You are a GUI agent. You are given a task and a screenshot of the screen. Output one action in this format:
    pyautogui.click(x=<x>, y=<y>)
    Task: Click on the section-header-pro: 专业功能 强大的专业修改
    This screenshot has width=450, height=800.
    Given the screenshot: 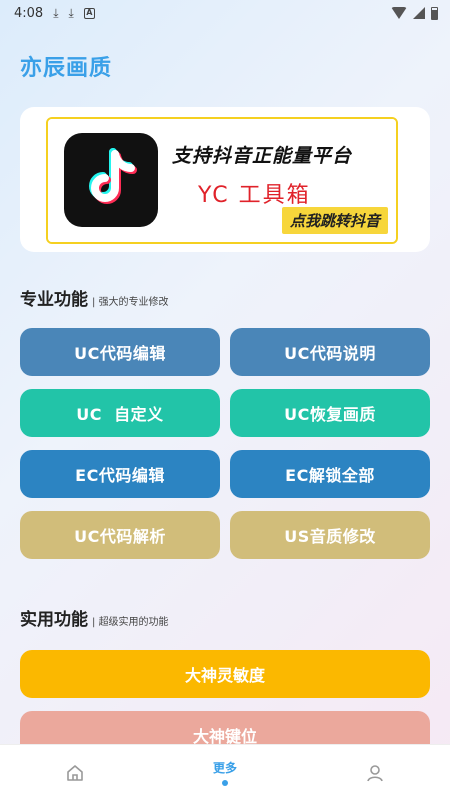 What is the action you would take?
    pyautogui.click(x=94, y=297)
    